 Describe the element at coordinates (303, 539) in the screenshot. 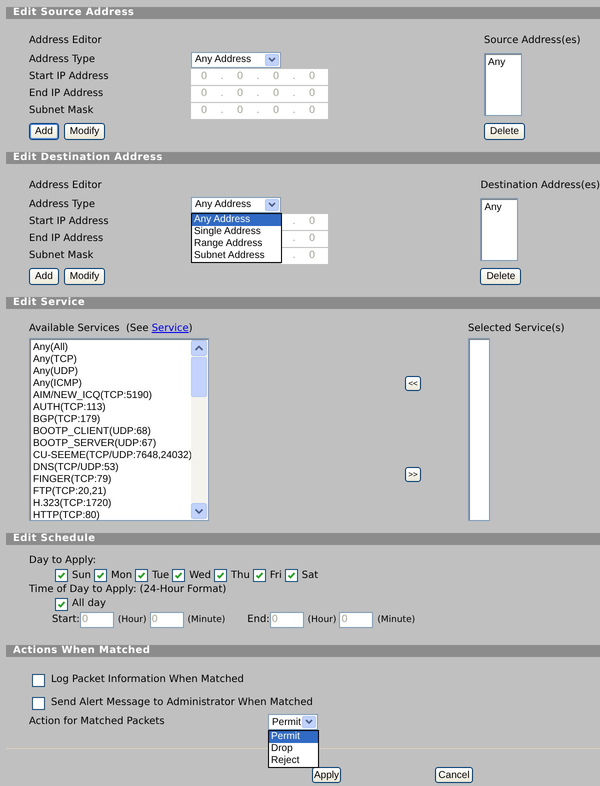

I see `section-header: Edit Schedule` at that location.